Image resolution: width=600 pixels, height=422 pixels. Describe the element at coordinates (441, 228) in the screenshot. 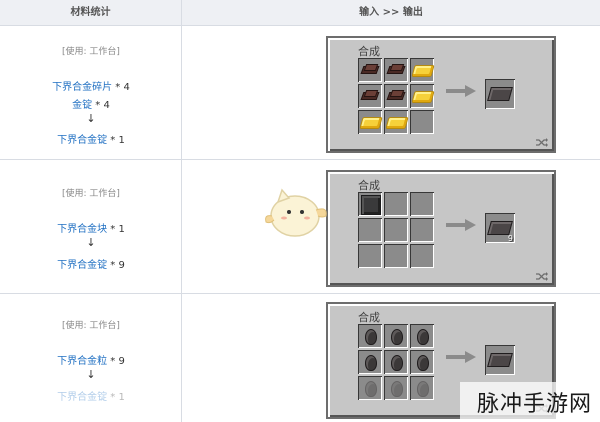

I see `crafting-panel: 合成 9` at that location.